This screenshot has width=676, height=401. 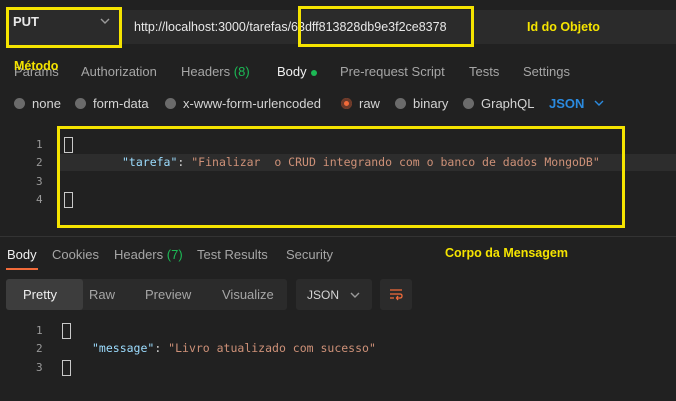 I want to click on json-colon: :, so click(x=161, y=348).